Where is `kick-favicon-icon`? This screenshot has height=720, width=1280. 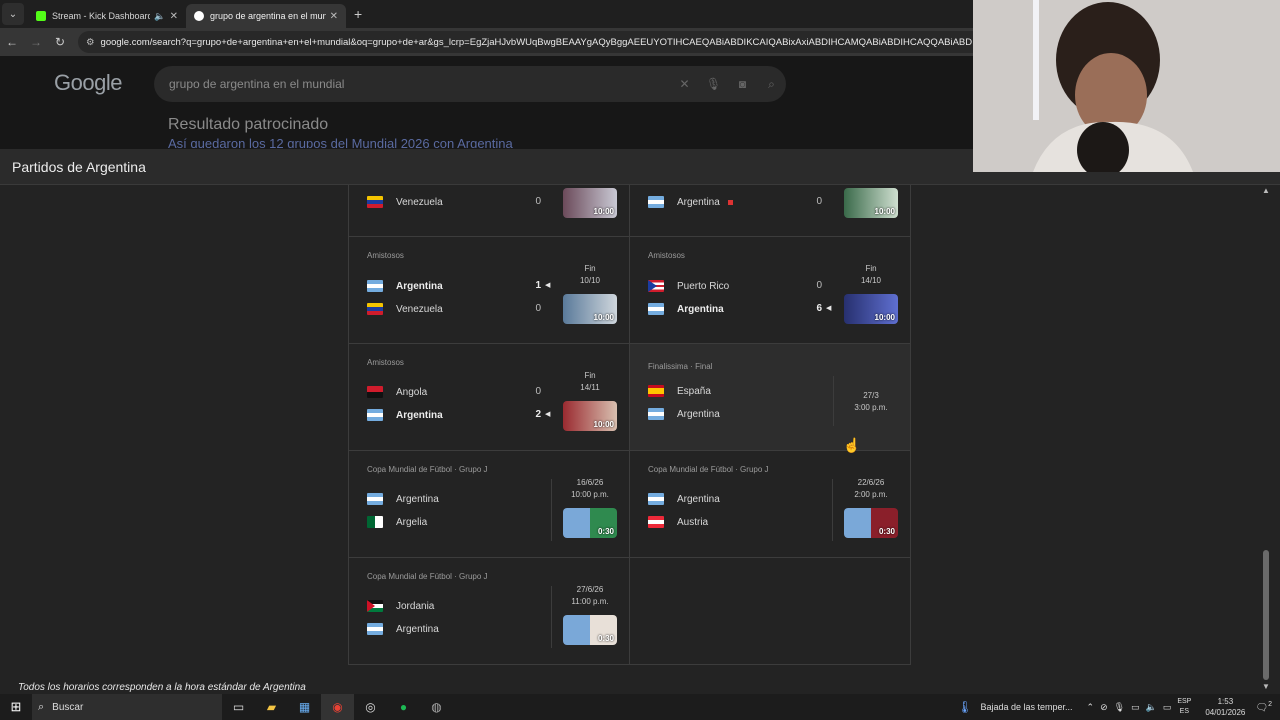
kick-favicon-icon is located at coordinates (41, 16).